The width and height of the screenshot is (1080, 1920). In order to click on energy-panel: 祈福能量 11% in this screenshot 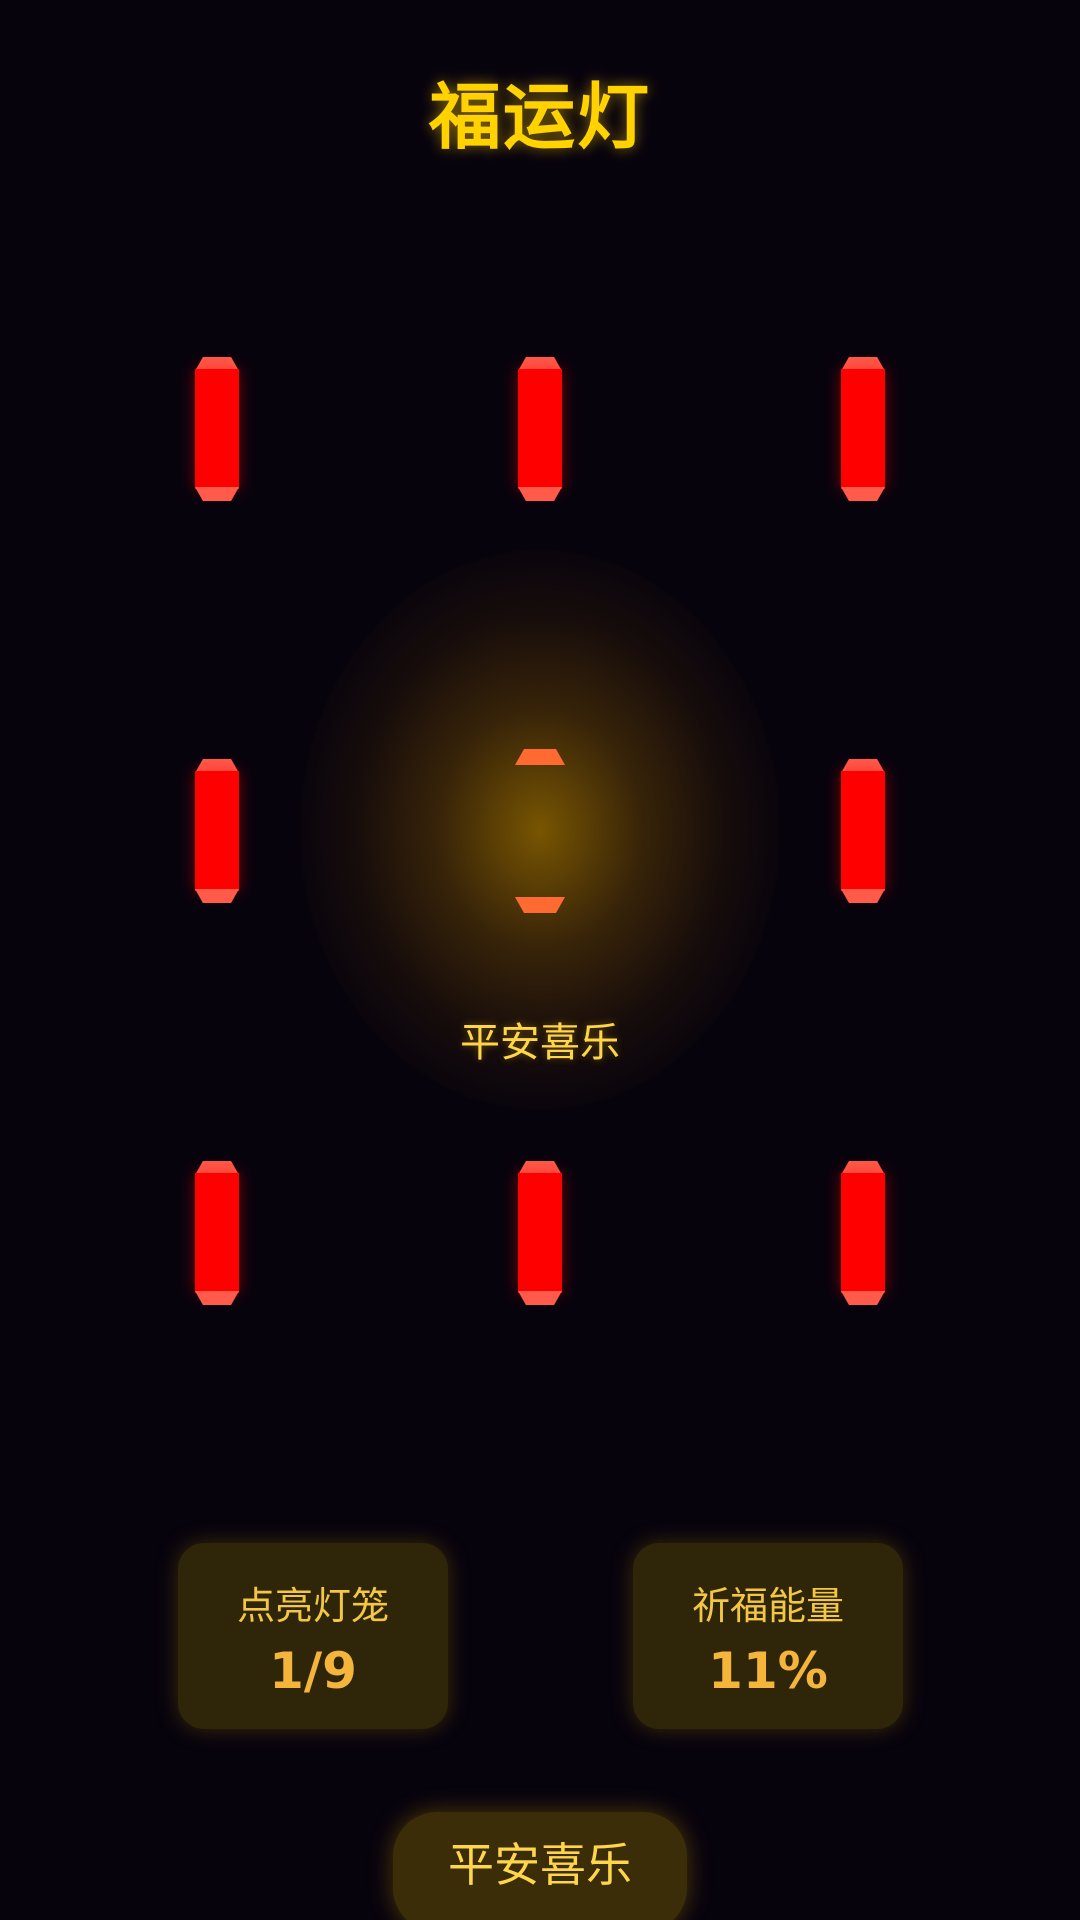, I will do `click(768, 1636)`.